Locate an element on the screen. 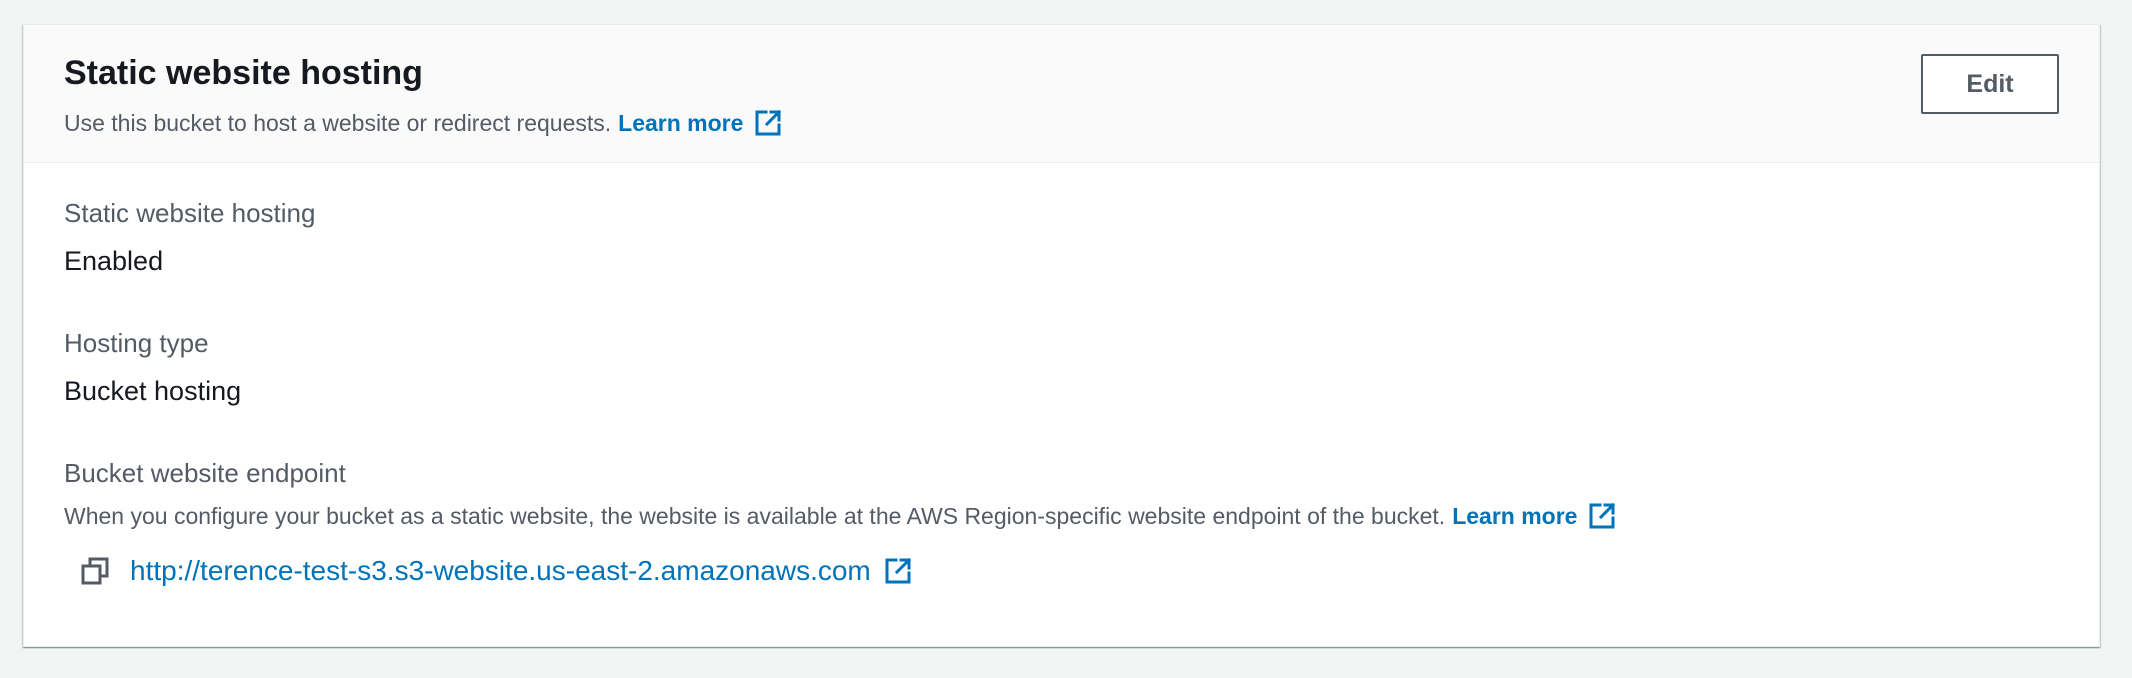 Image resolution: width=2132 pixels, height=678 pixels. edit-button: Edit is located at coordinates (1990, 84).